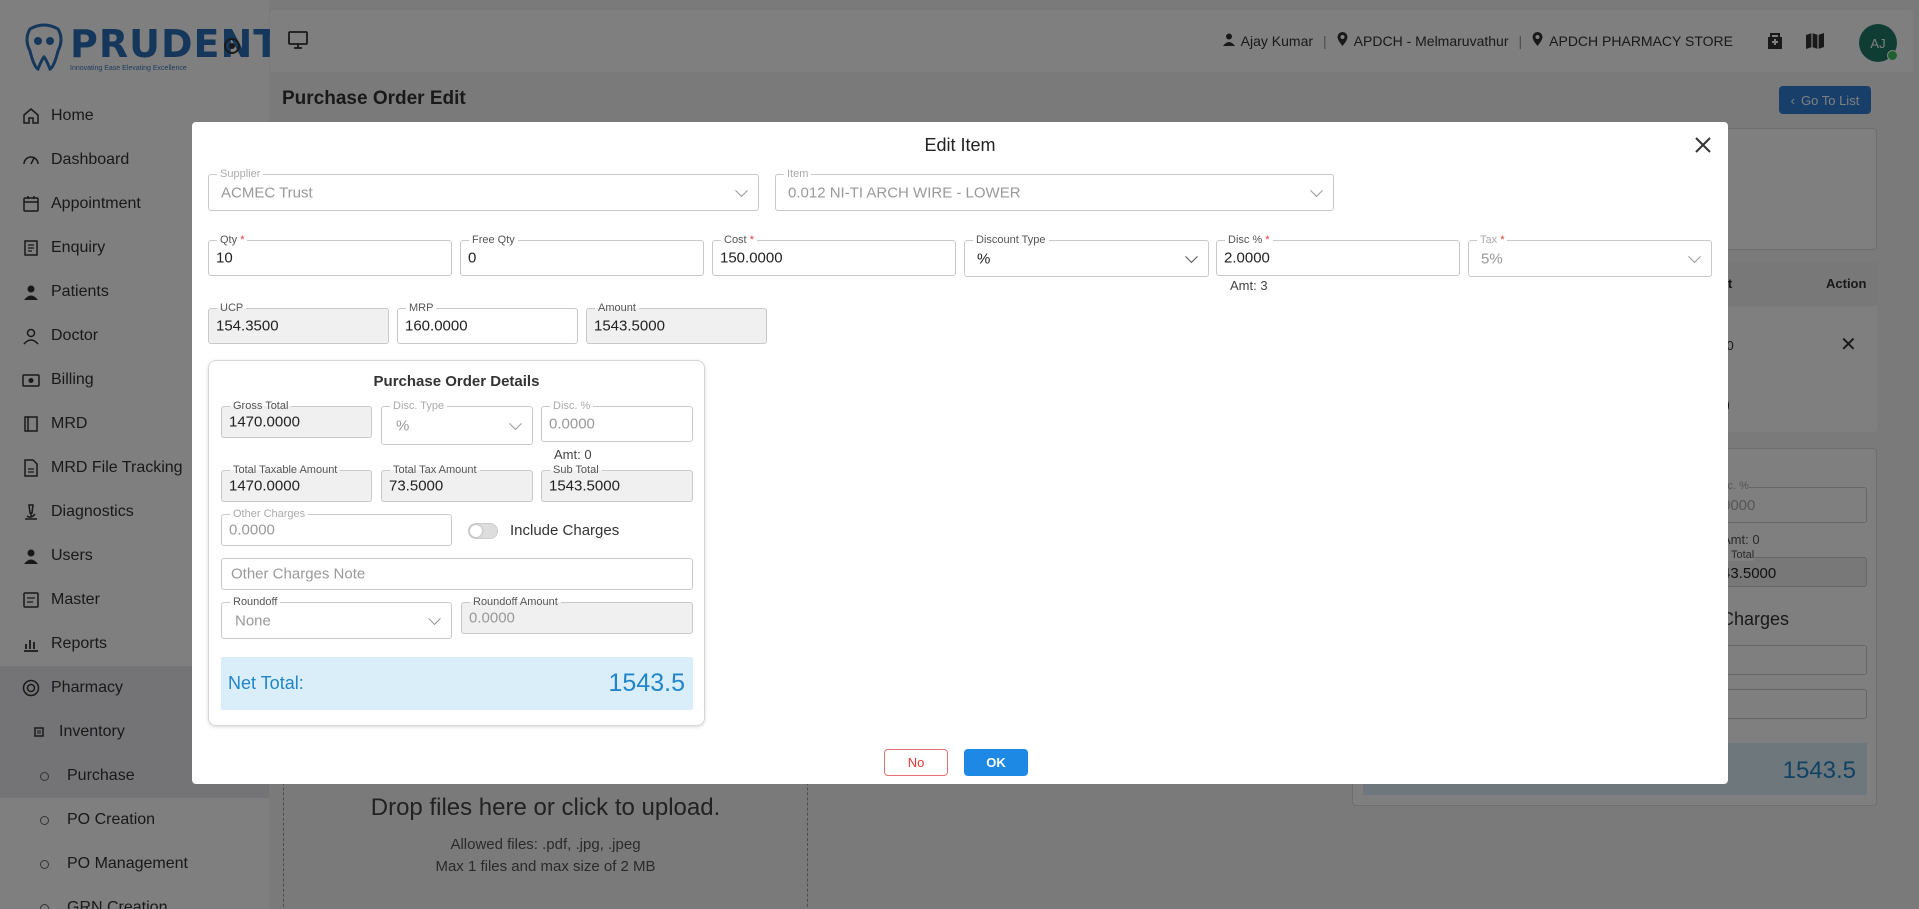  What do you see at coordinates (1247, 258) in the screenshot?
I see `field-value: 2.0000` at bounding box center [1247, 258].